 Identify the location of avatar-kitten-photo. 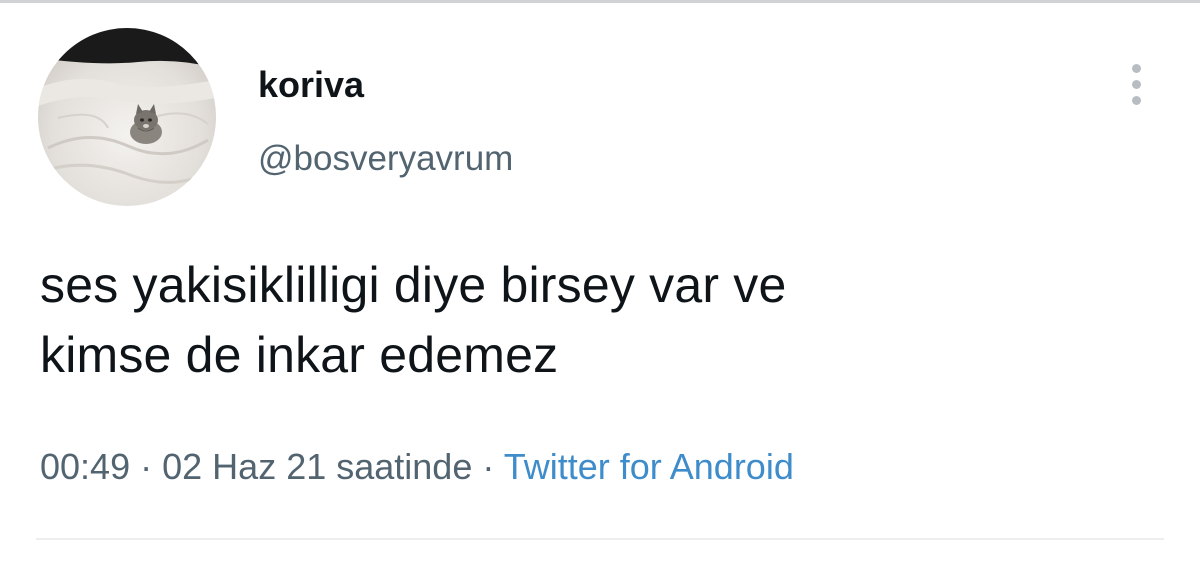
(127, 117).